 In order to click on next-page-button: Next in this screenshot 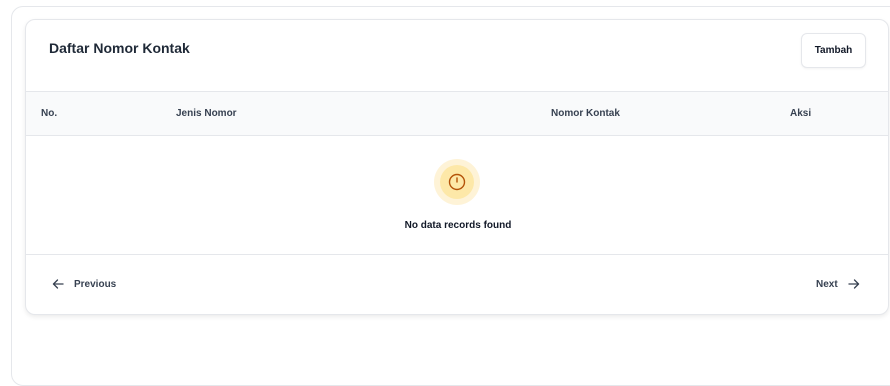, I will do `click(838, 284)`.